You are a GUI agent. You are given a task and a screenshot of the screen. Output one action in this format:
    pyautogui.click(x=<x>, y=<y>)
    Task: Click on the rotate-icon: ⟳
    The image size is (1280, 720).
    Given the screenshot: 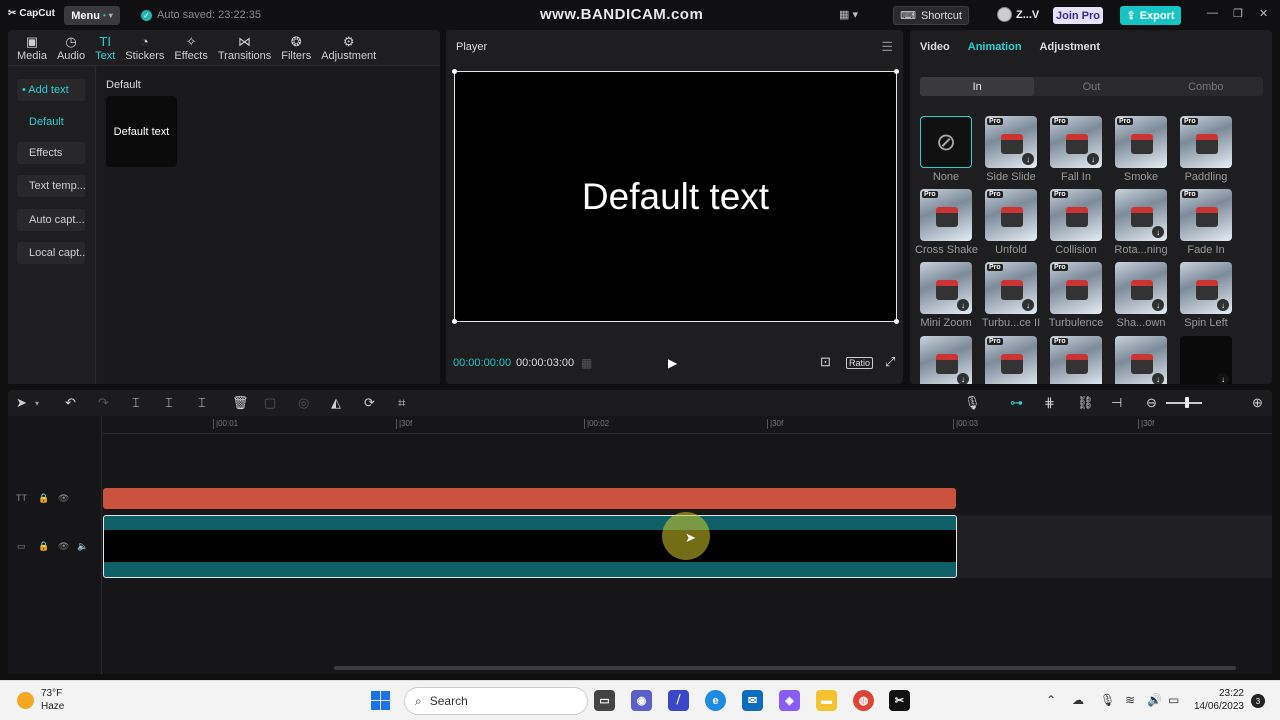 What is the action you would take?
    pyautogui.click(x=369, y=403)
    